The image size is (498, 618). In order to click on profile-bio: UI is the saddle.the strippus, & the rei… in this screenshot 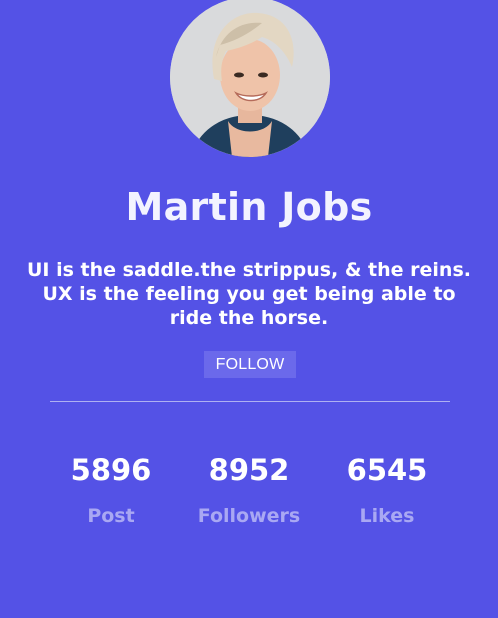, I will do `click(249, 294)`.